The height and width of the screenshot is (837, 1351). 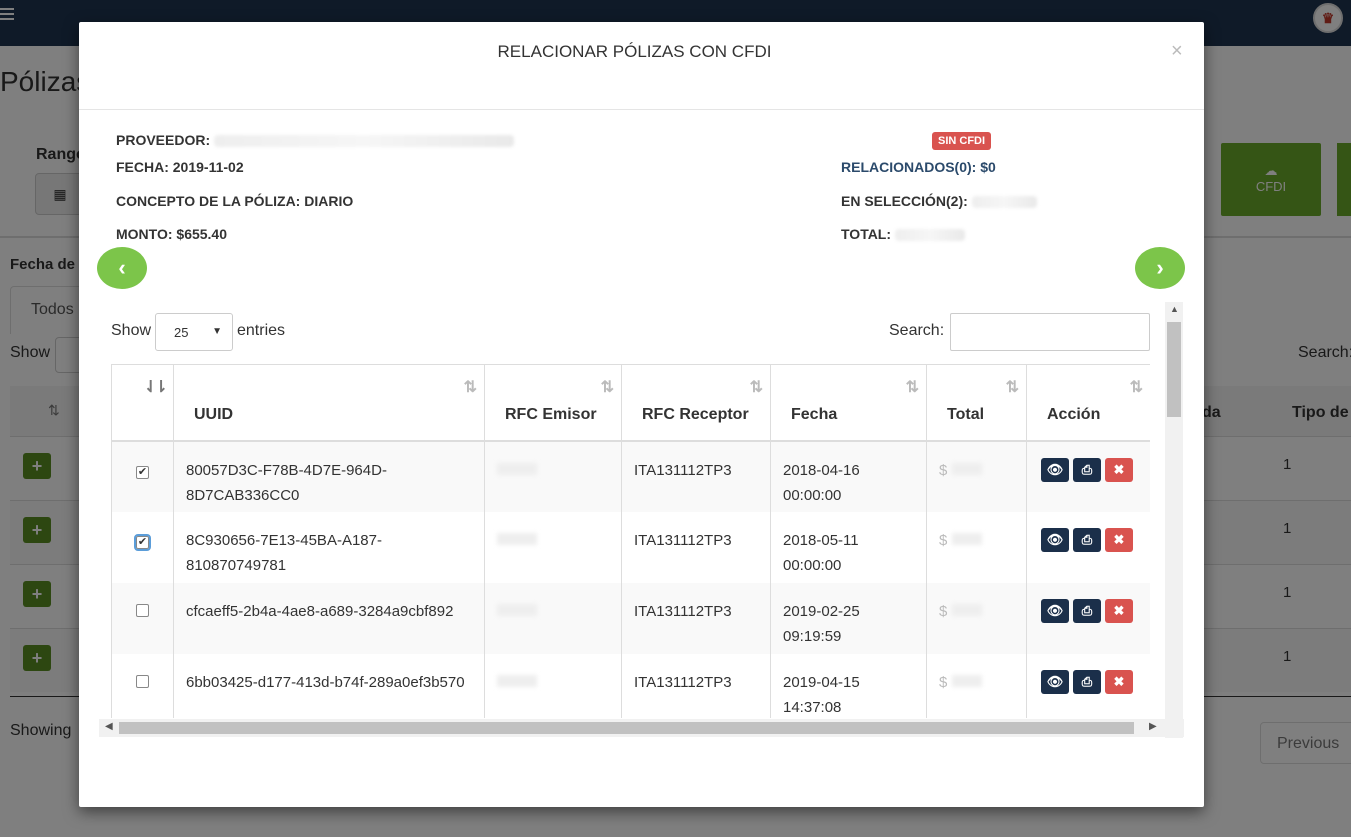 I want to click on scroll-up-icon: ▲, so click(x=1174, y=309).